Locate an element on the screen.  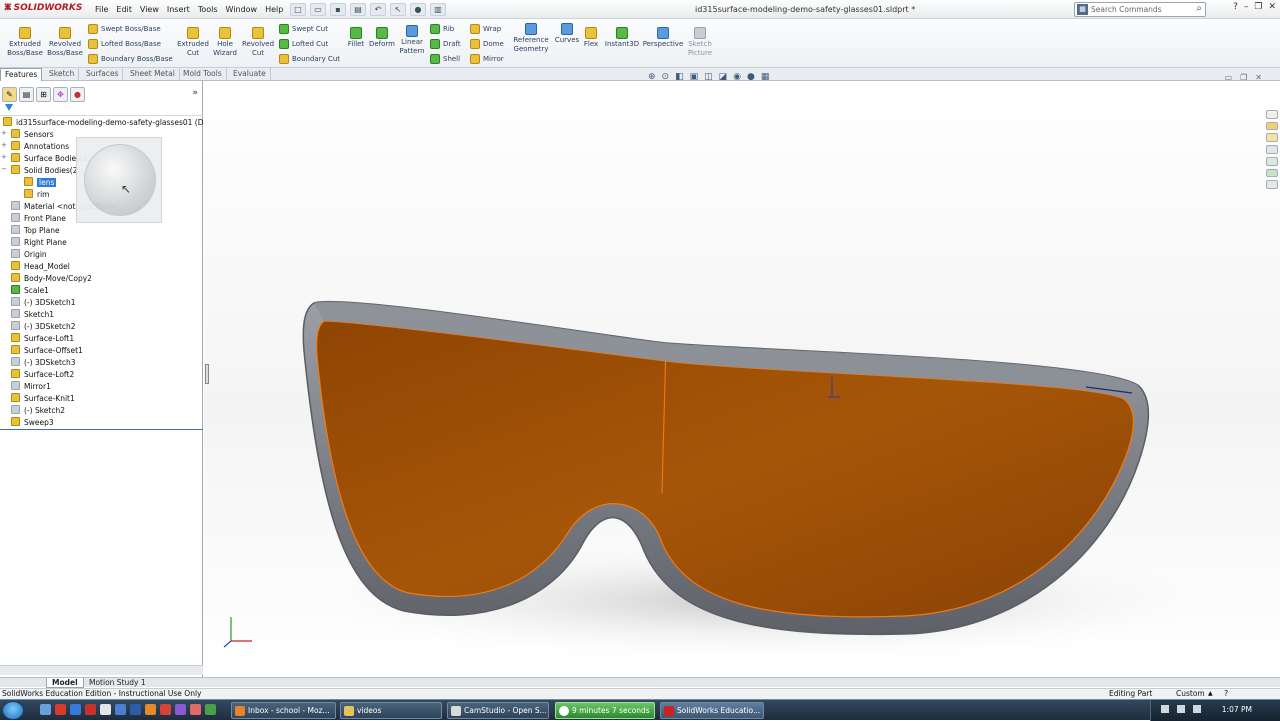
zoom-area-icon: ⊙ is located at coordinates (666, 77).